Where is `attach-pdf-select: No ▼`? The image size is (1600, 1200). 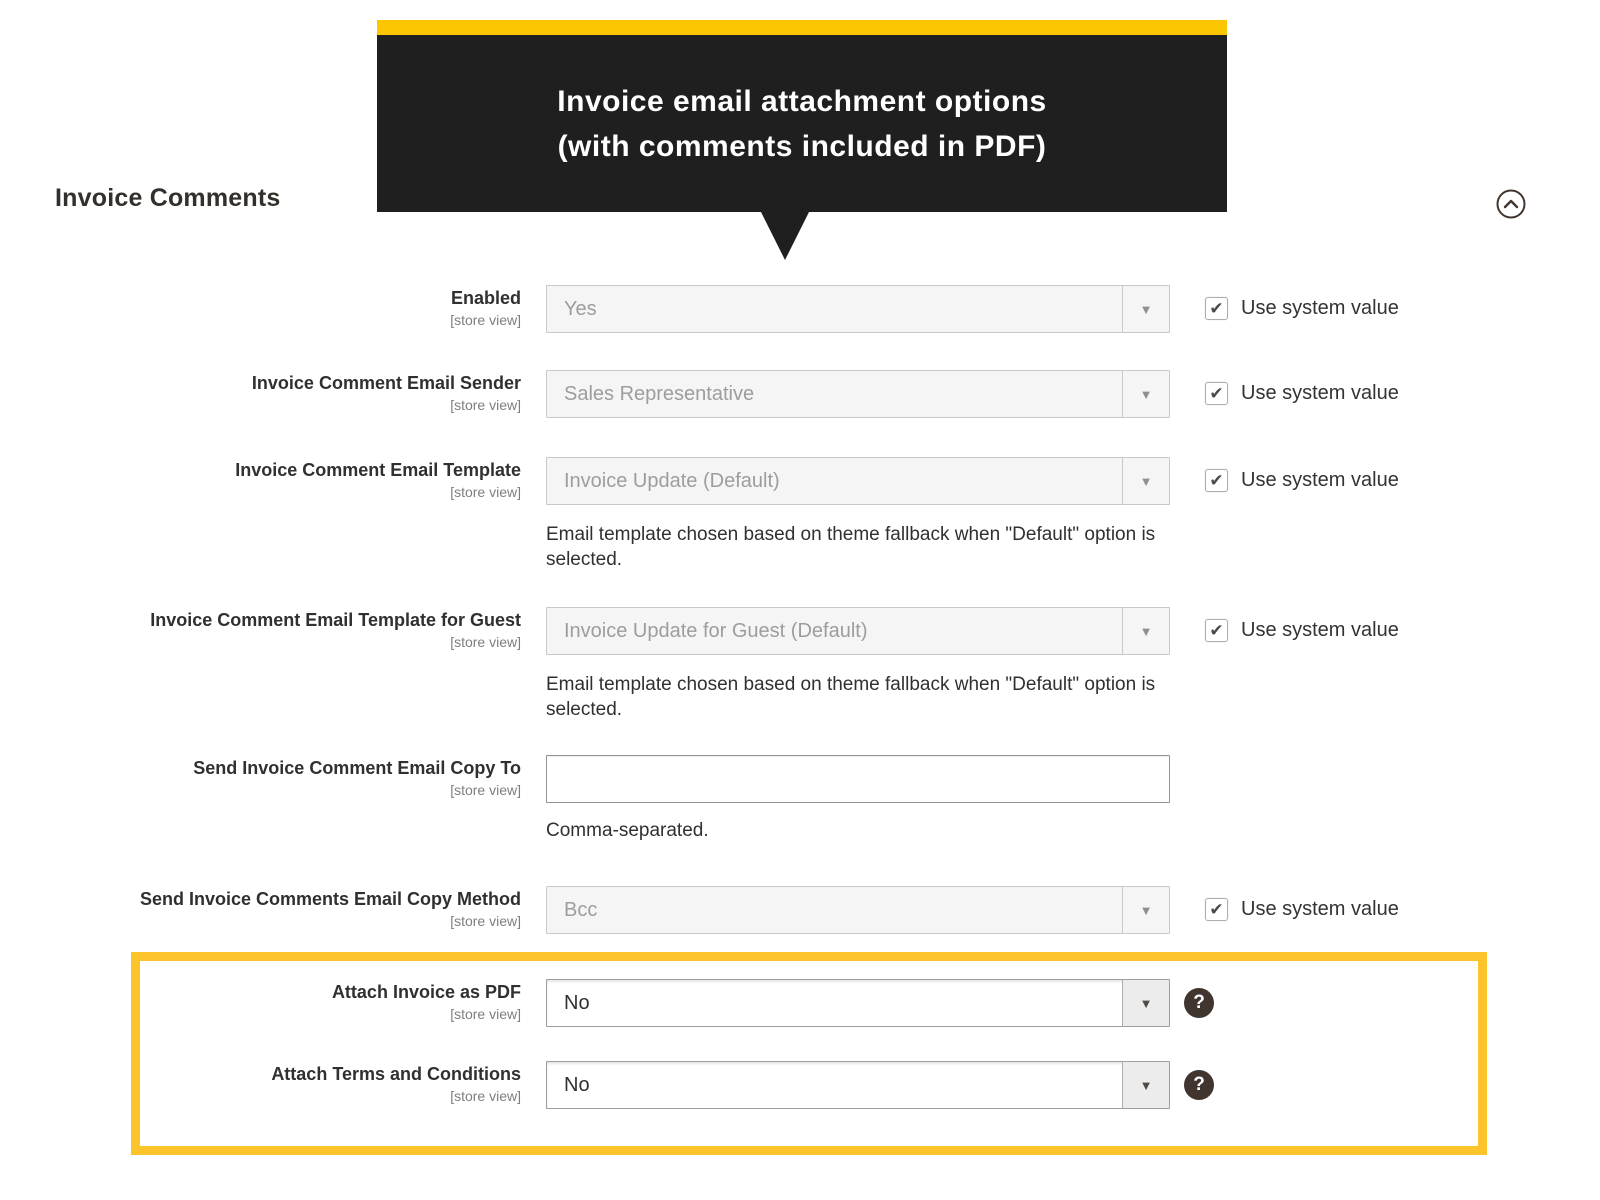
attach-pdf-select: No ▼ is located at coordinates (858, 1003).